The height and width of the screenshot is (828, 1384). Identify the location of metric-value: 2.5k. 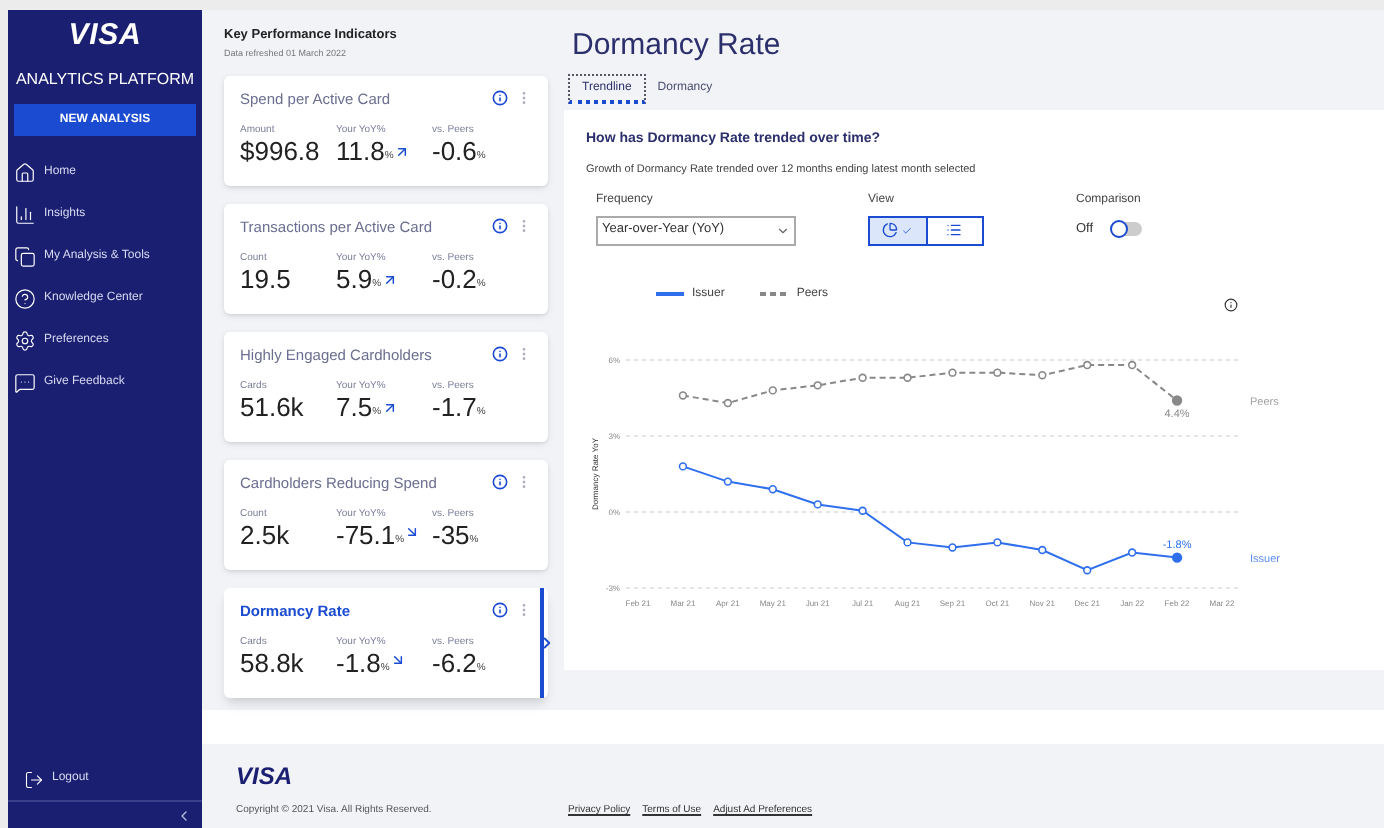
(265, 535).